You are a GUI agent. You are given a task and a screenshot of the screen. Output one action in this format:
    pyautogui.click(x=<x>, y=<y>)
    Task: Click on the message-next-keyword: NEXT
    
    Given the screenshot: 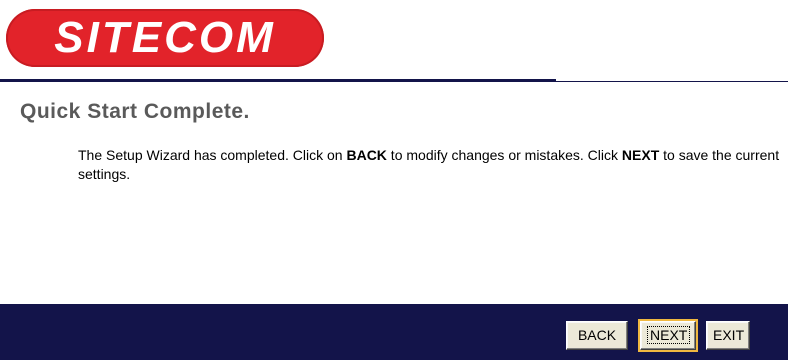 What is the action you would take?
    pyautogui.click(x=640, y=155)
    